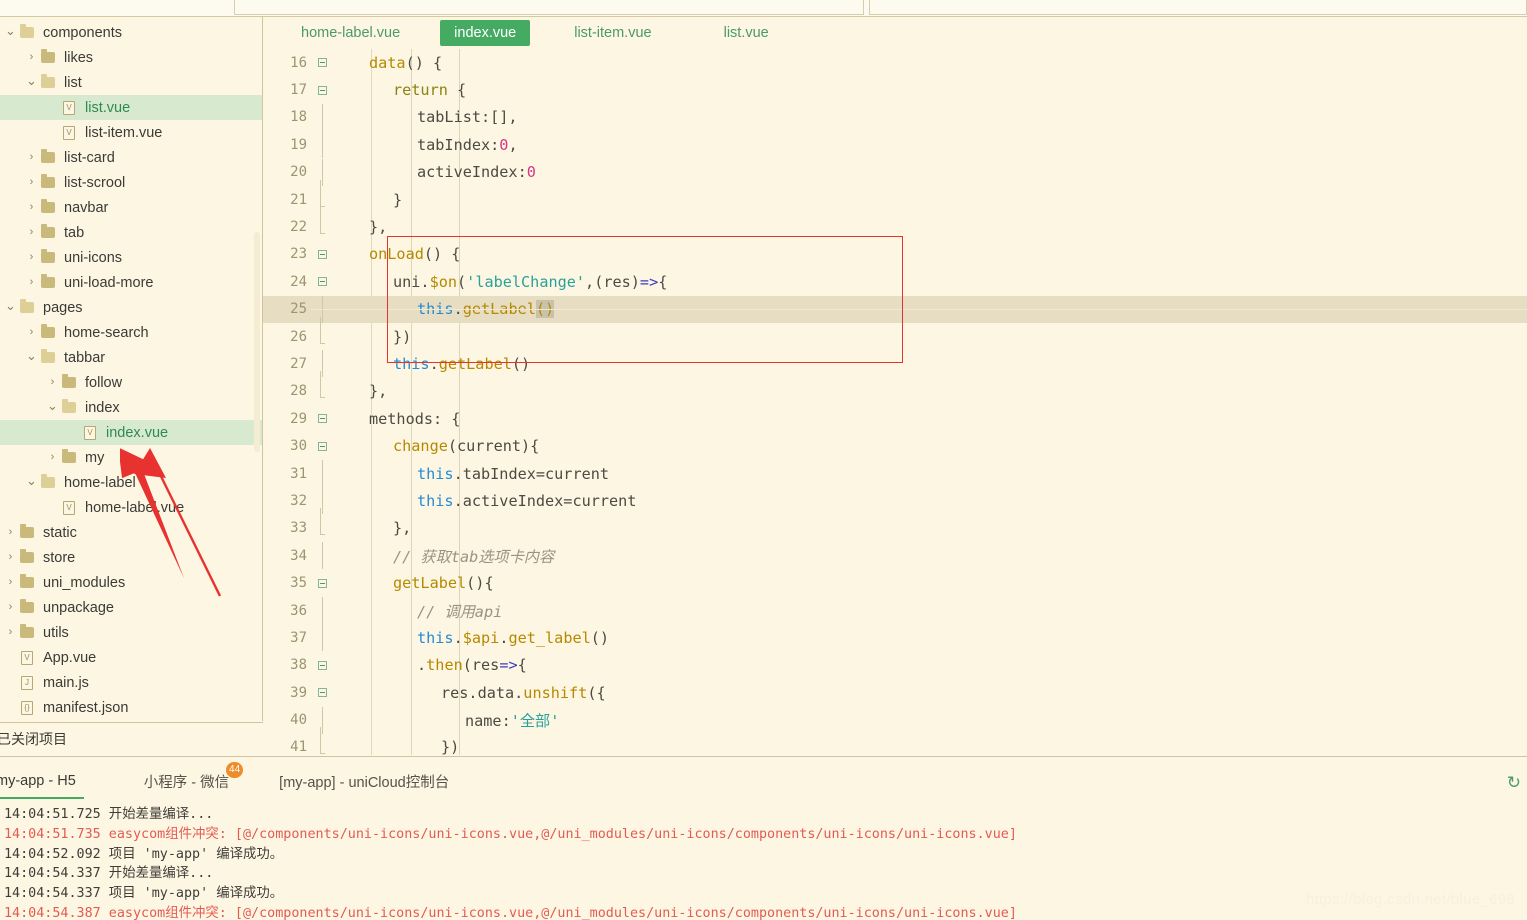 This screenshot has width=1527, height=920. I want to click on toolbar-field-left, so click(549, 7).